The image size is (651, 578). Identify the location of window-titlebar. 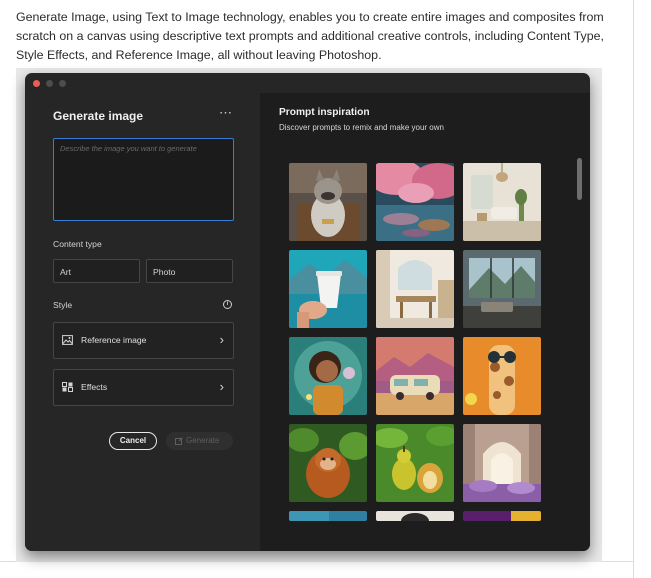
(307, 83).